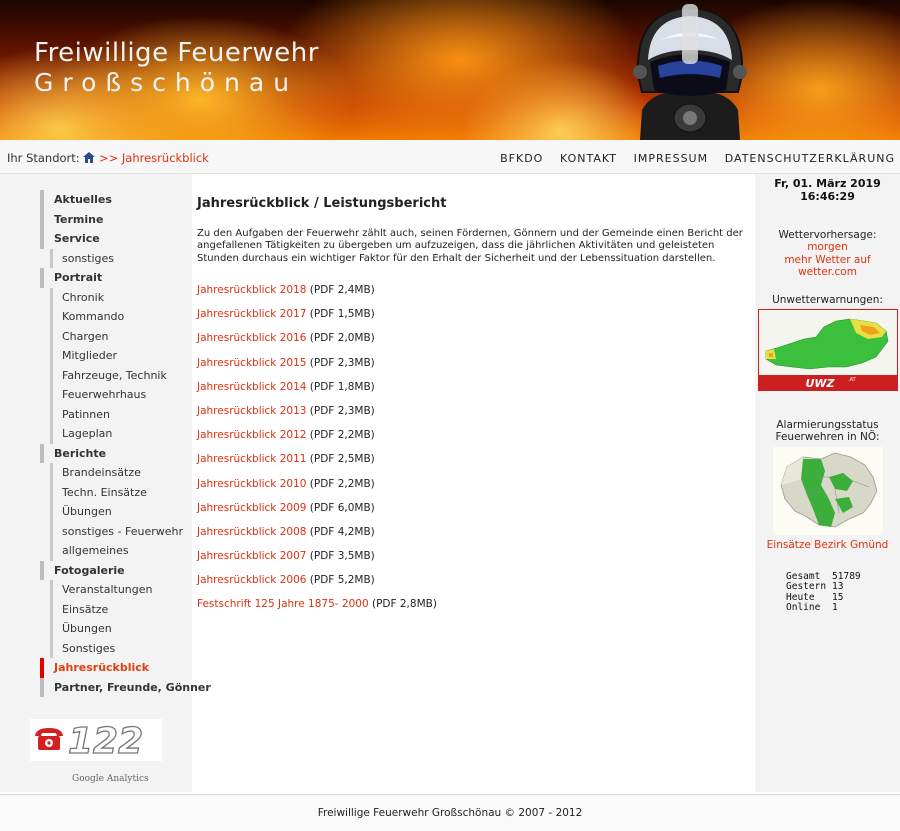  I want to click on report-size: (PDF 2,4MB), so click(342, 290).